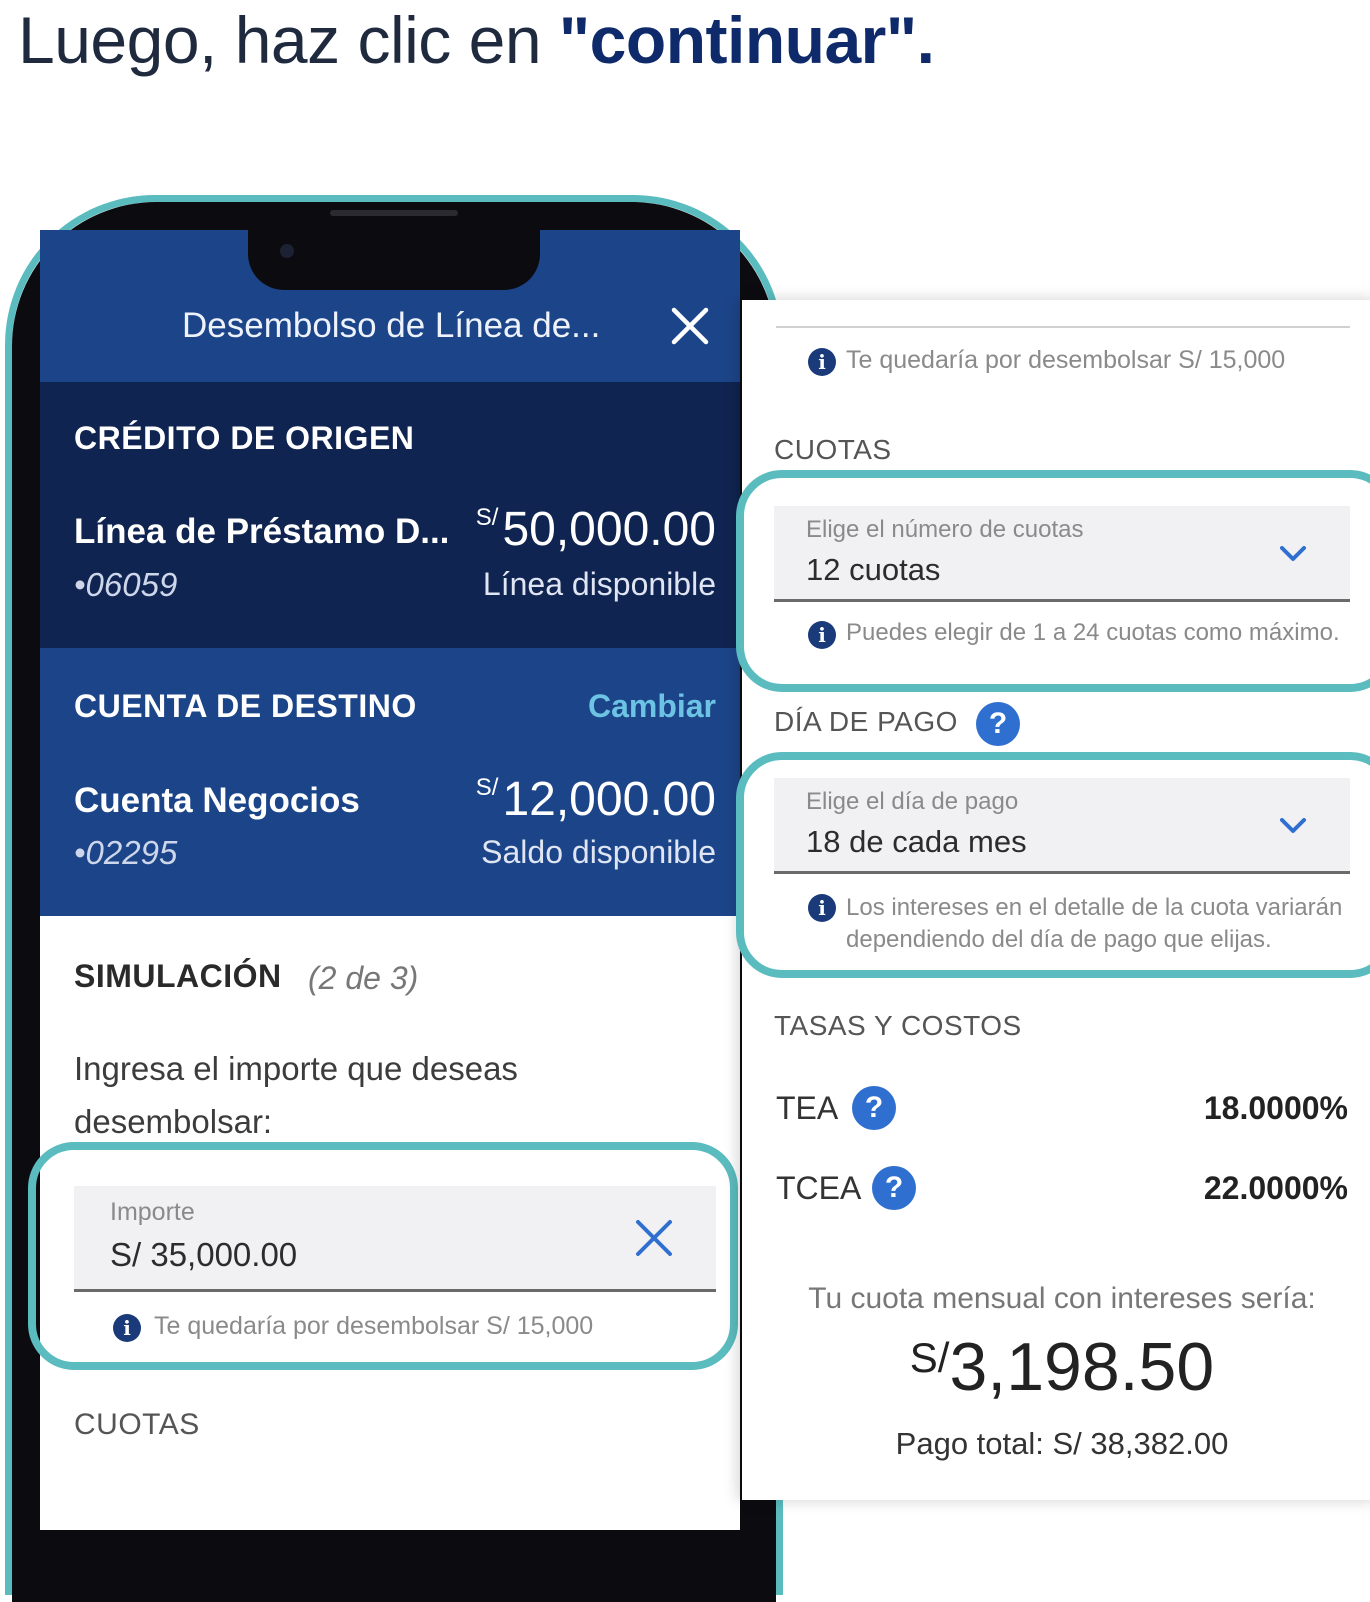  I want to click on origin-amount: S/50,000.00, so click(596, 529).